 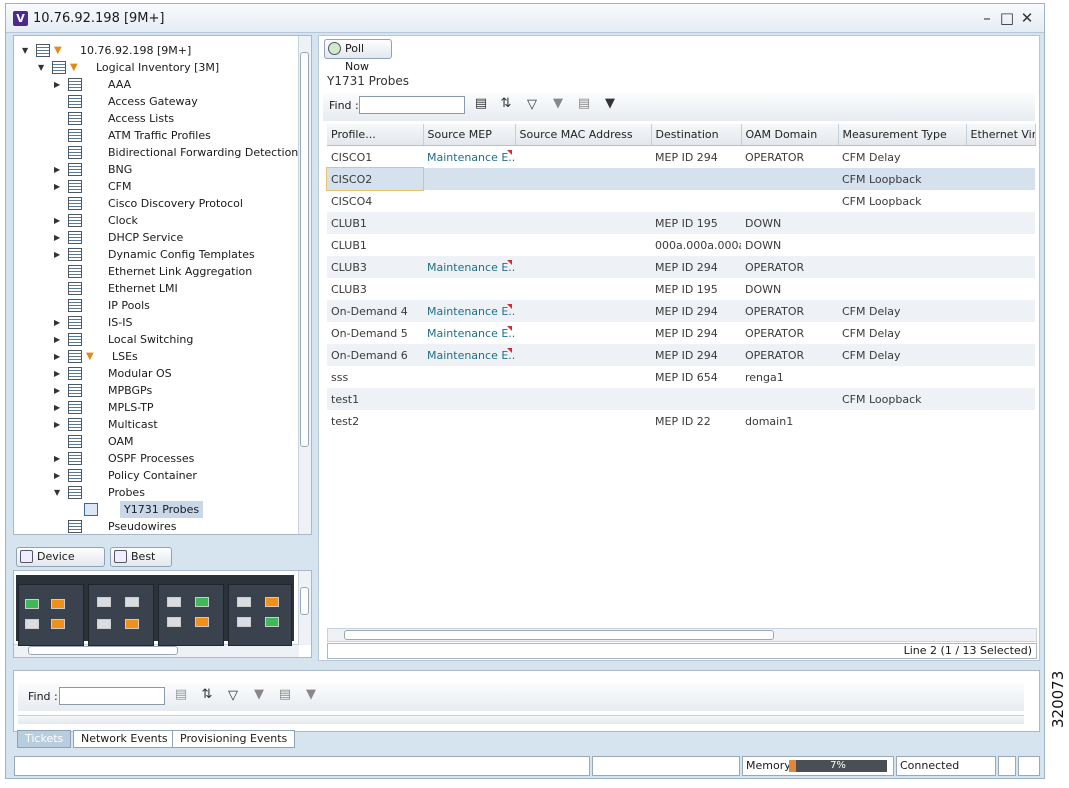 I want to click on tree-node-oam: OAM, so click(x=156, y=441).